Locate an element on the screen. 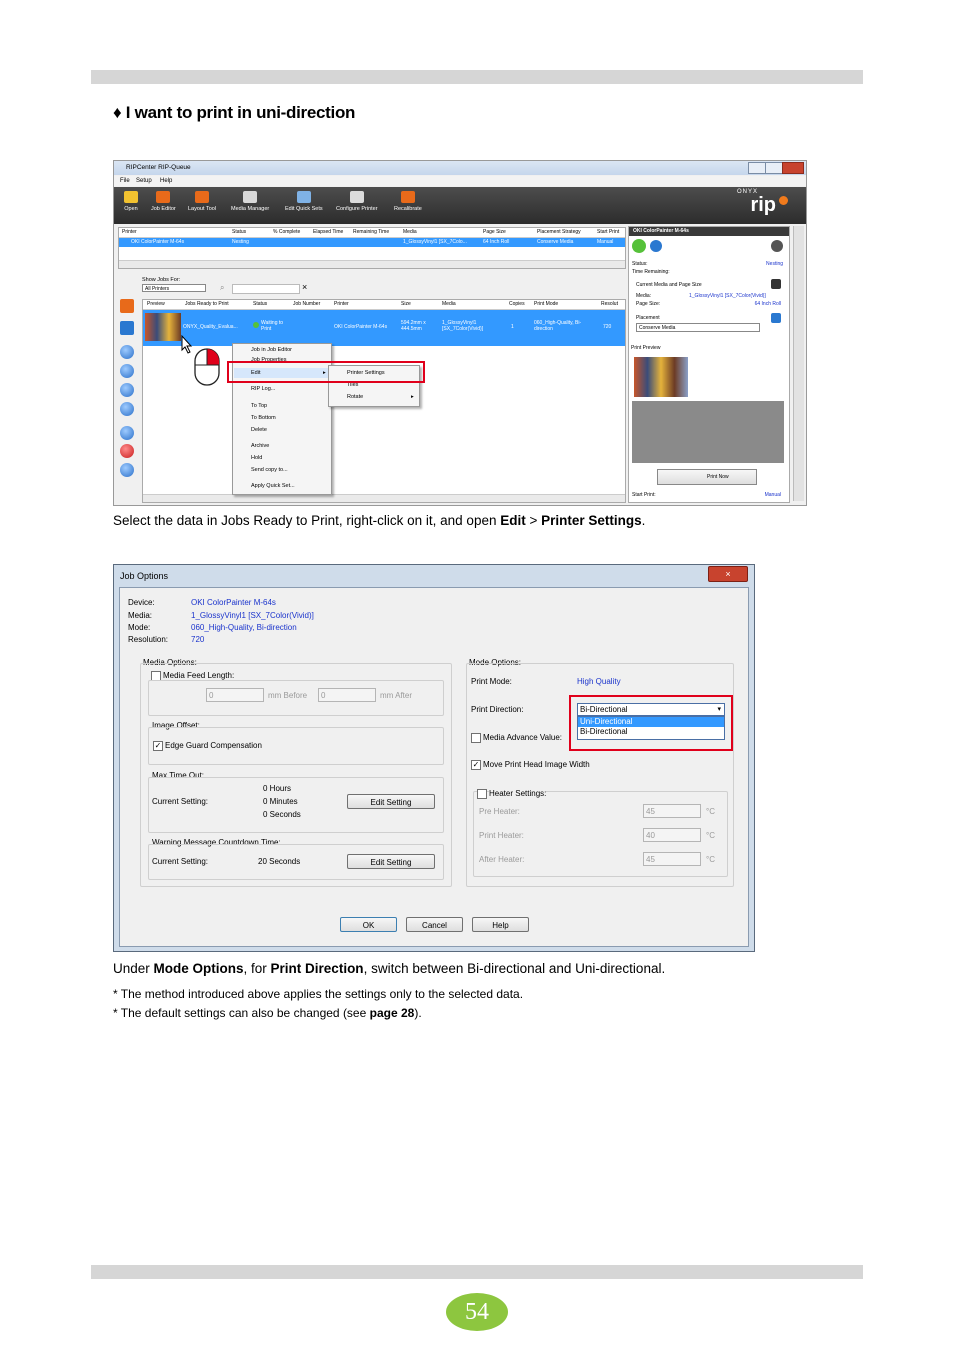  print-heater-label: Print Heater: is located at coordinates (501, 835).